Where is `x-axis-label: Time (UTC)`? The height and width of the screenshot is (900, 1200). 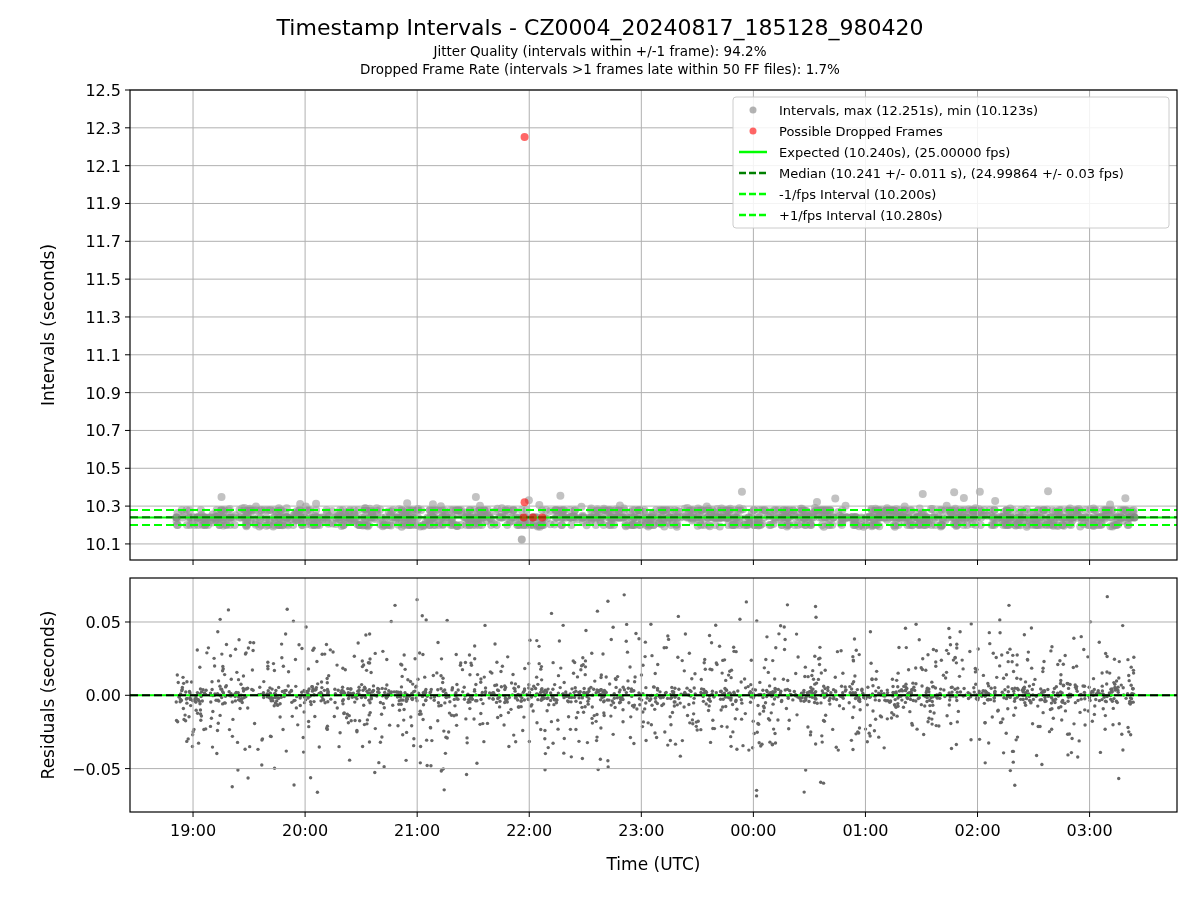 x-axis-label: Time (UTC) is located at coordinates (653, 864).